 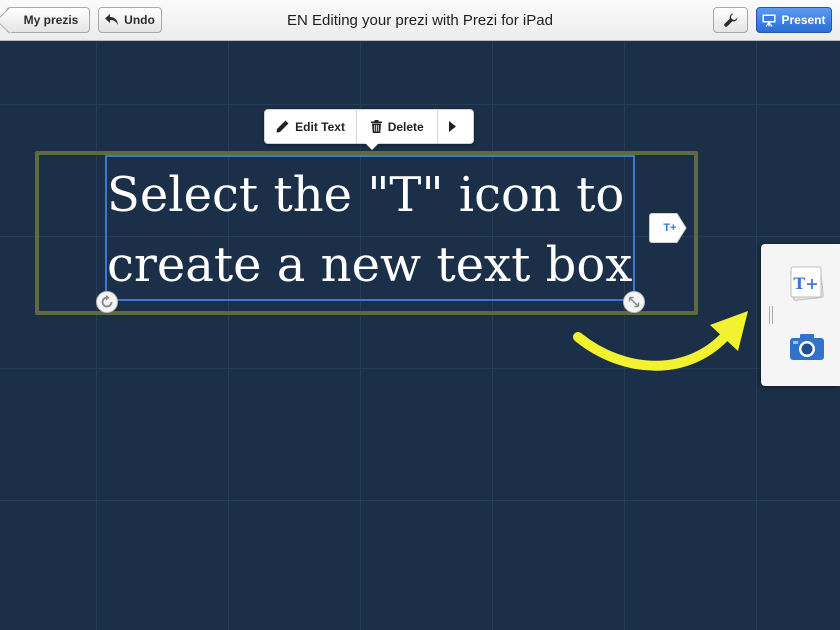 I want to click on panel-grip-handle, so click(x=771, y=315).